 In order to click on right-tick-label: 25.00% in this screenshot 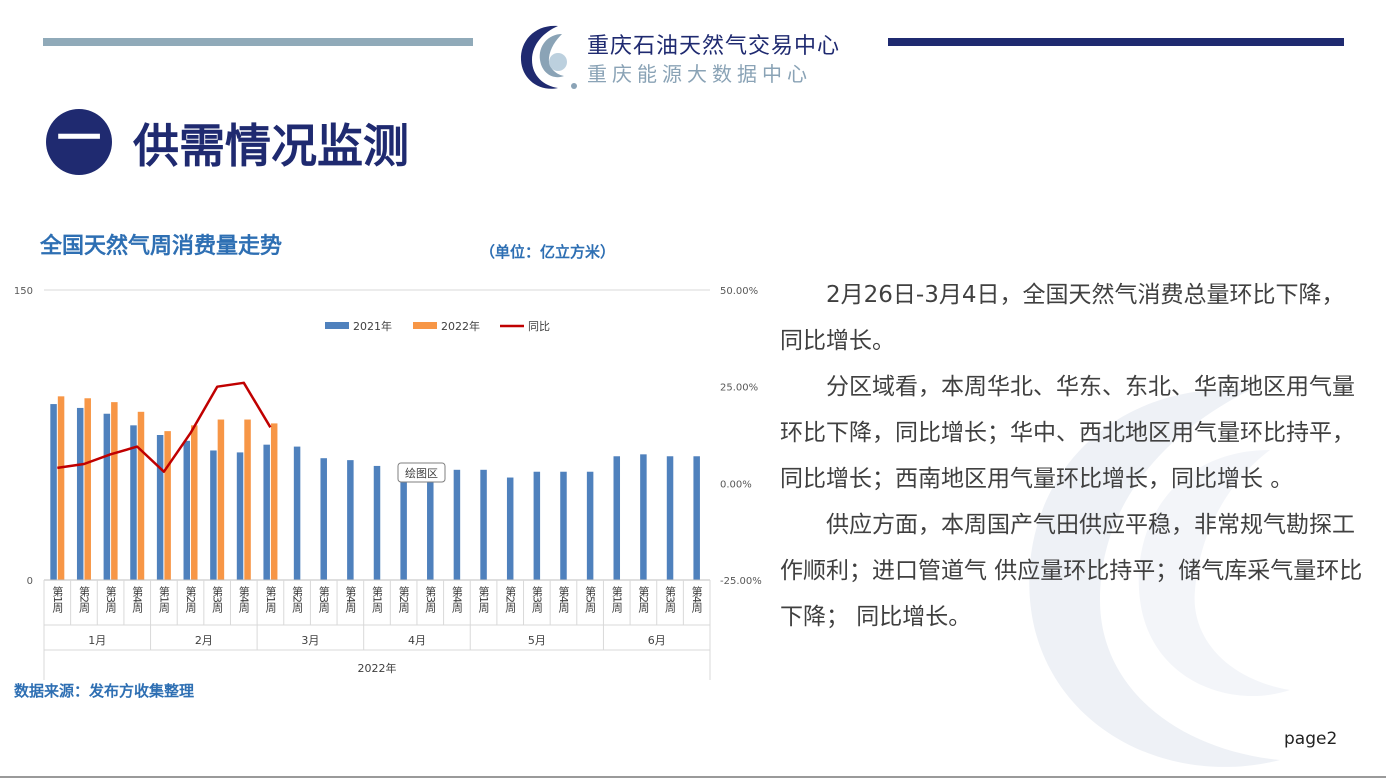, I will do `click(739, 388)`.